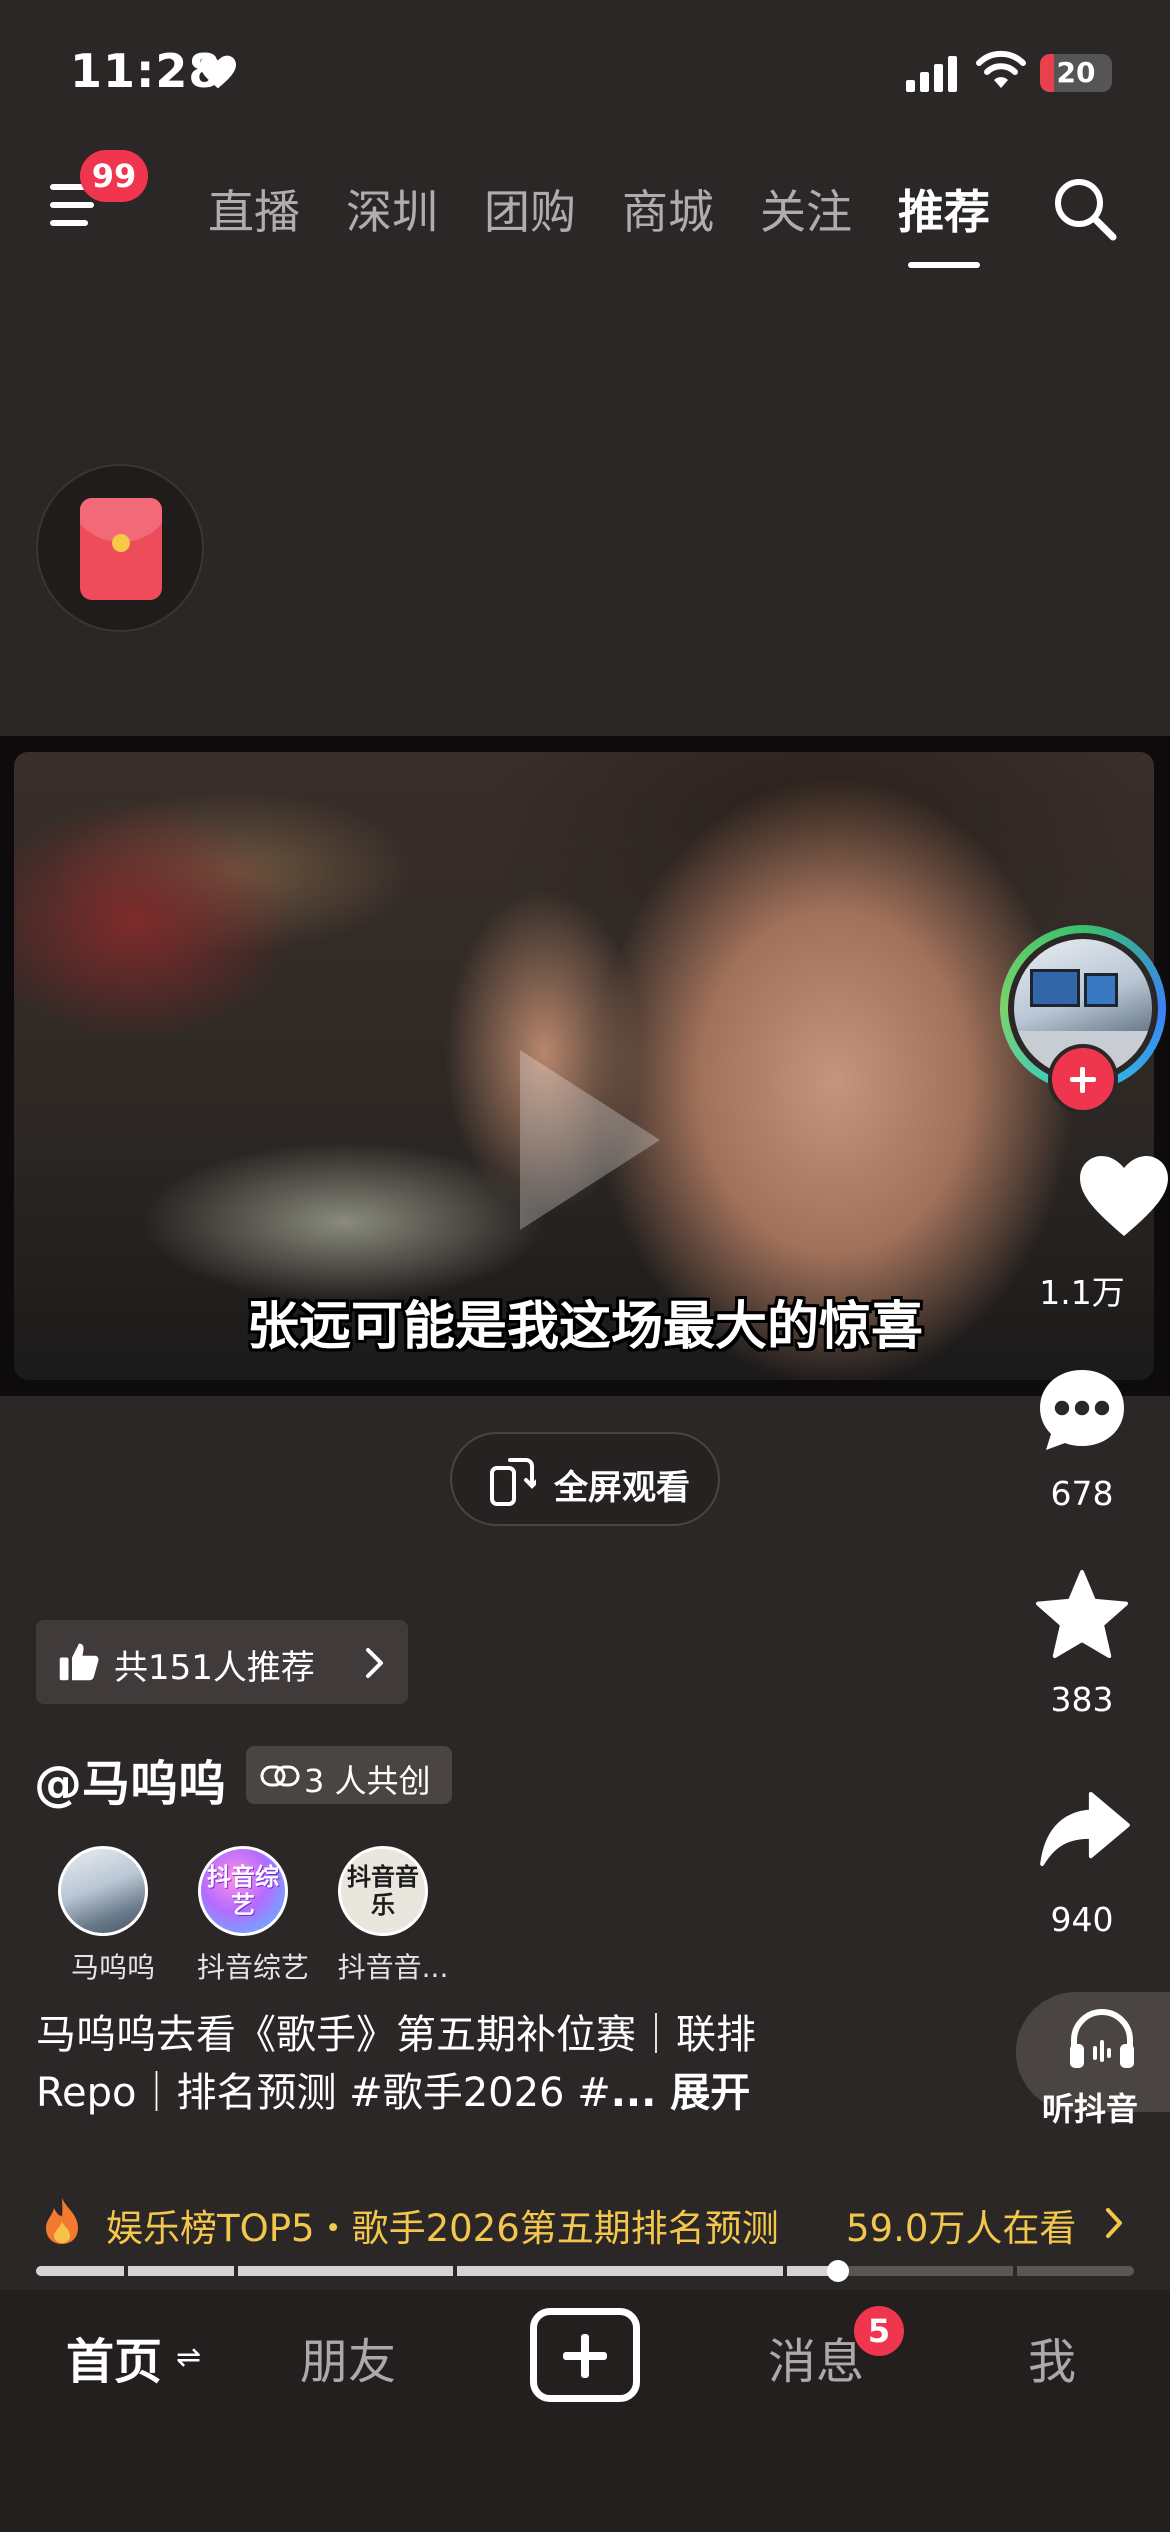  Describe the element at coordinates (1085, 1829) in the screenshot. I see `share-icon` at that location.